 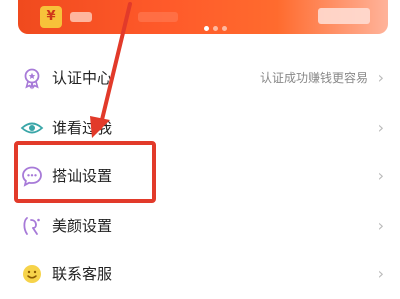 What do you see at coordinates (32, 226) in the screenshot?
I see `beauty-icon` at bounding box center [32, 226].